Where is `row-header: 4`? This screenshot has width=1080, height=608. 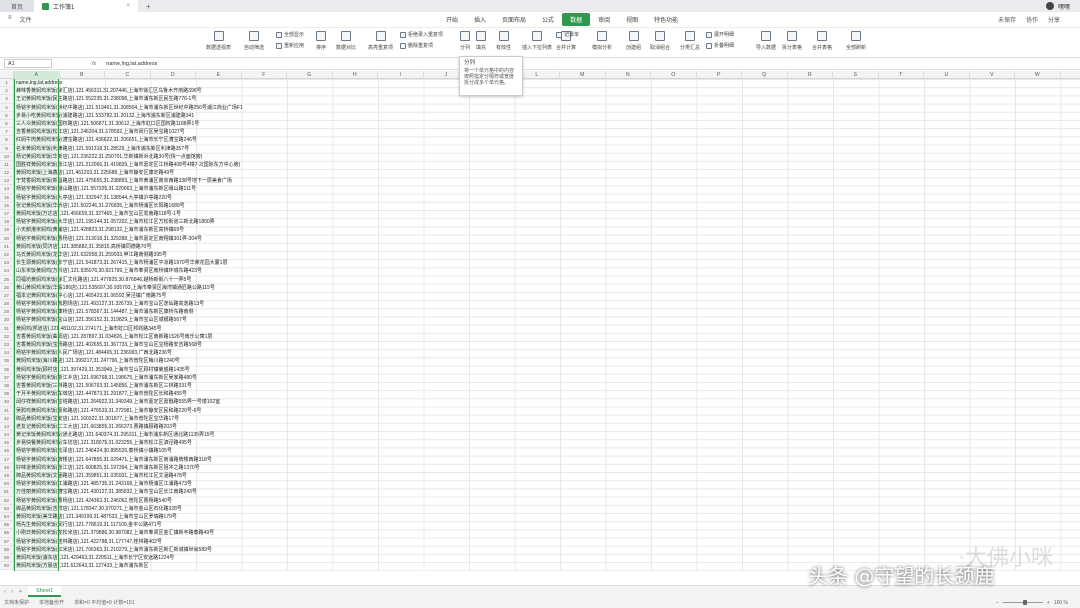
row-header: 4 is located at coordinates (6, 108).